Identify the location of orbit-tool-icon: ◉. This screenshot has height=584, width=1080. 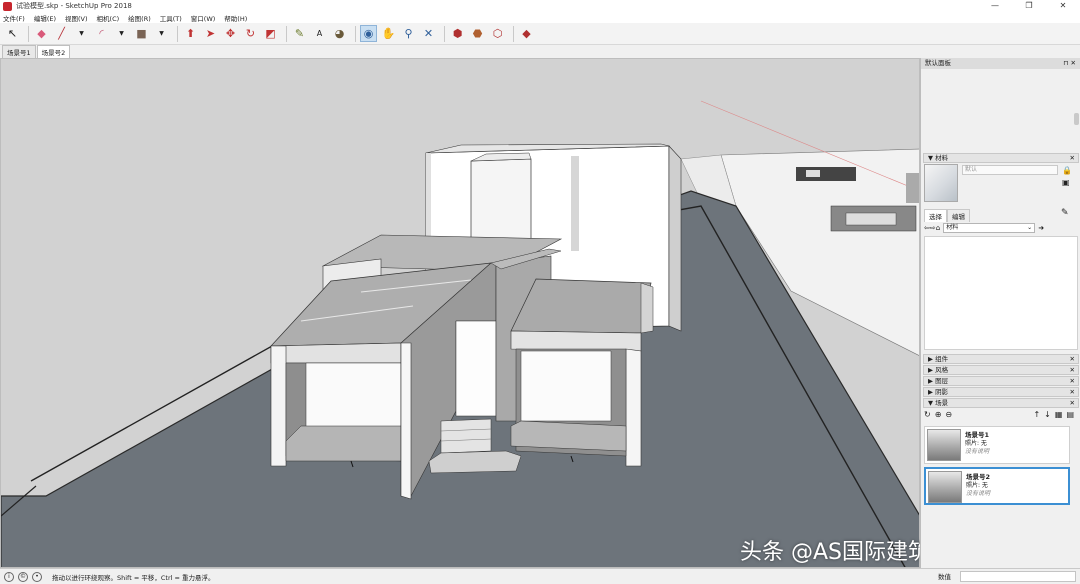
(368, 33).